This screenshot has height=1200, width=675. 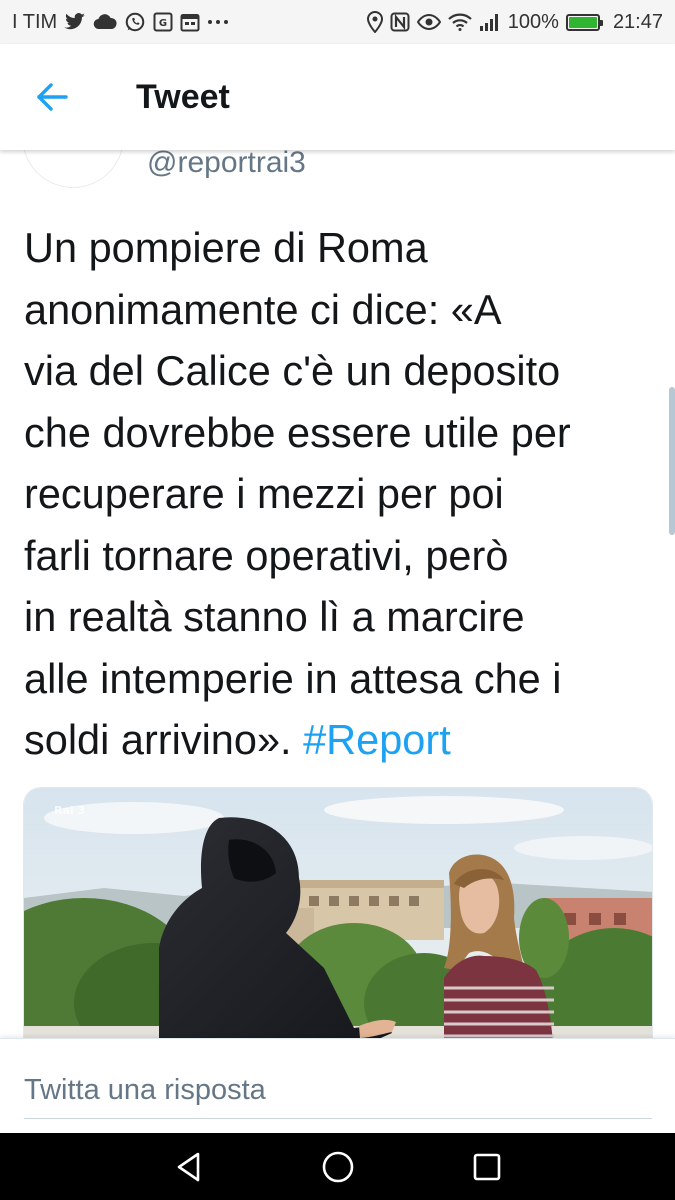 I want to click on svg-text: Rai 3, so click(x=69, y=810).